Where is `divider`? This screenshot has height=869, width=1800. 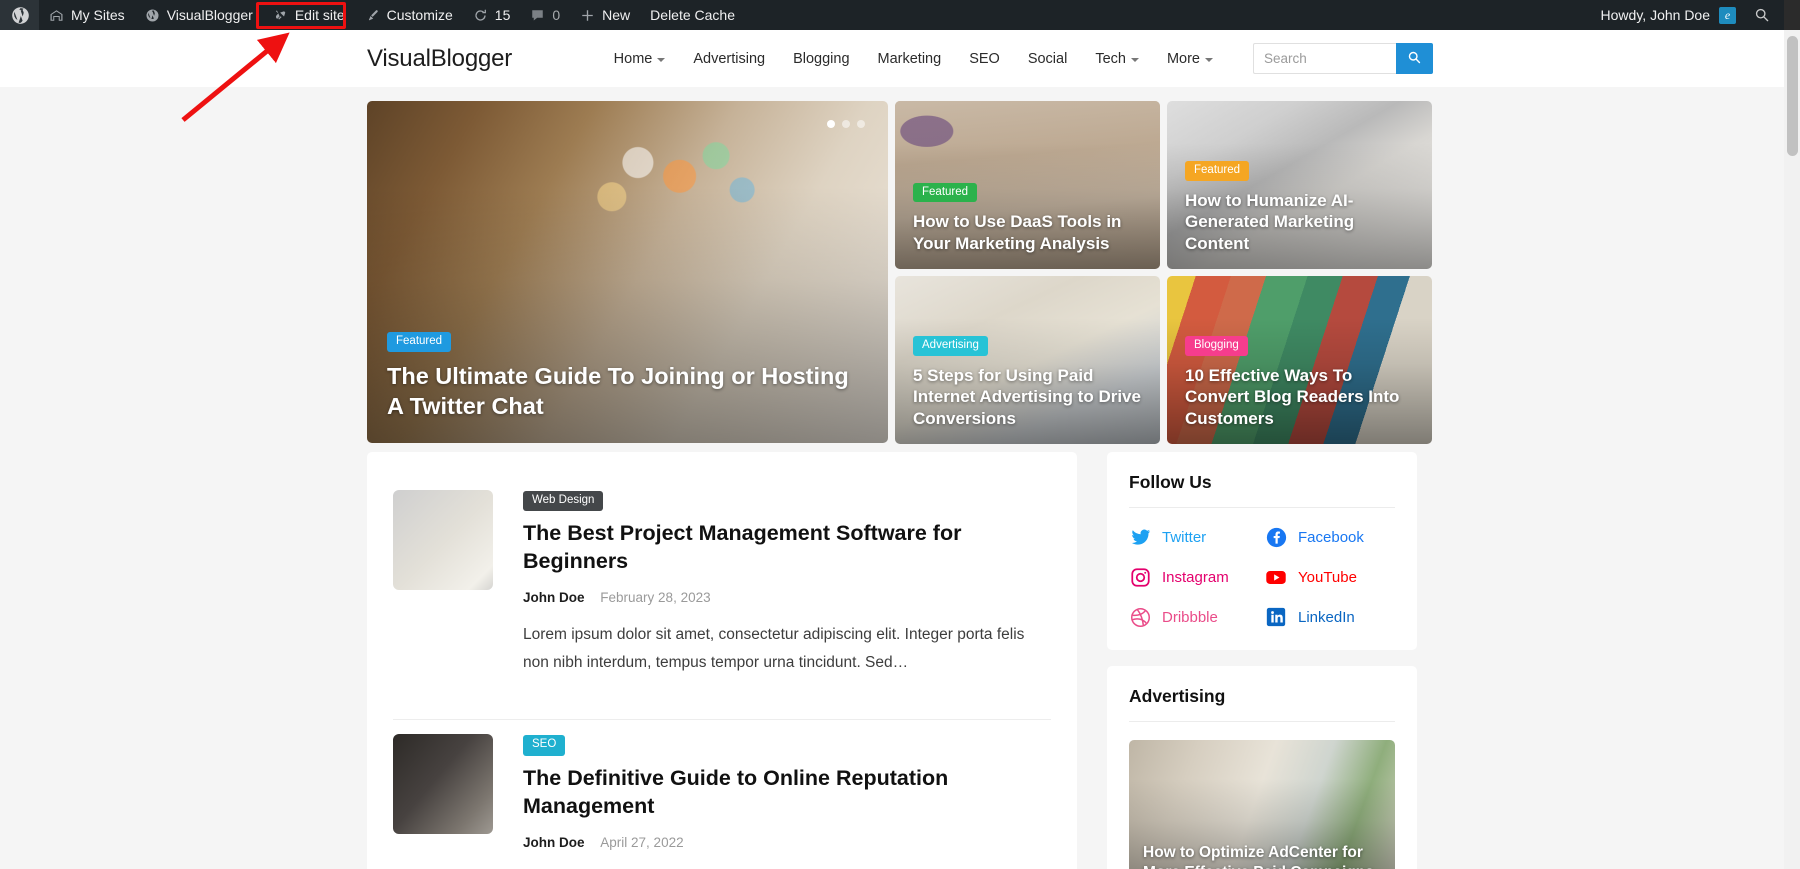
divider is located at coordinates (1262, 507).